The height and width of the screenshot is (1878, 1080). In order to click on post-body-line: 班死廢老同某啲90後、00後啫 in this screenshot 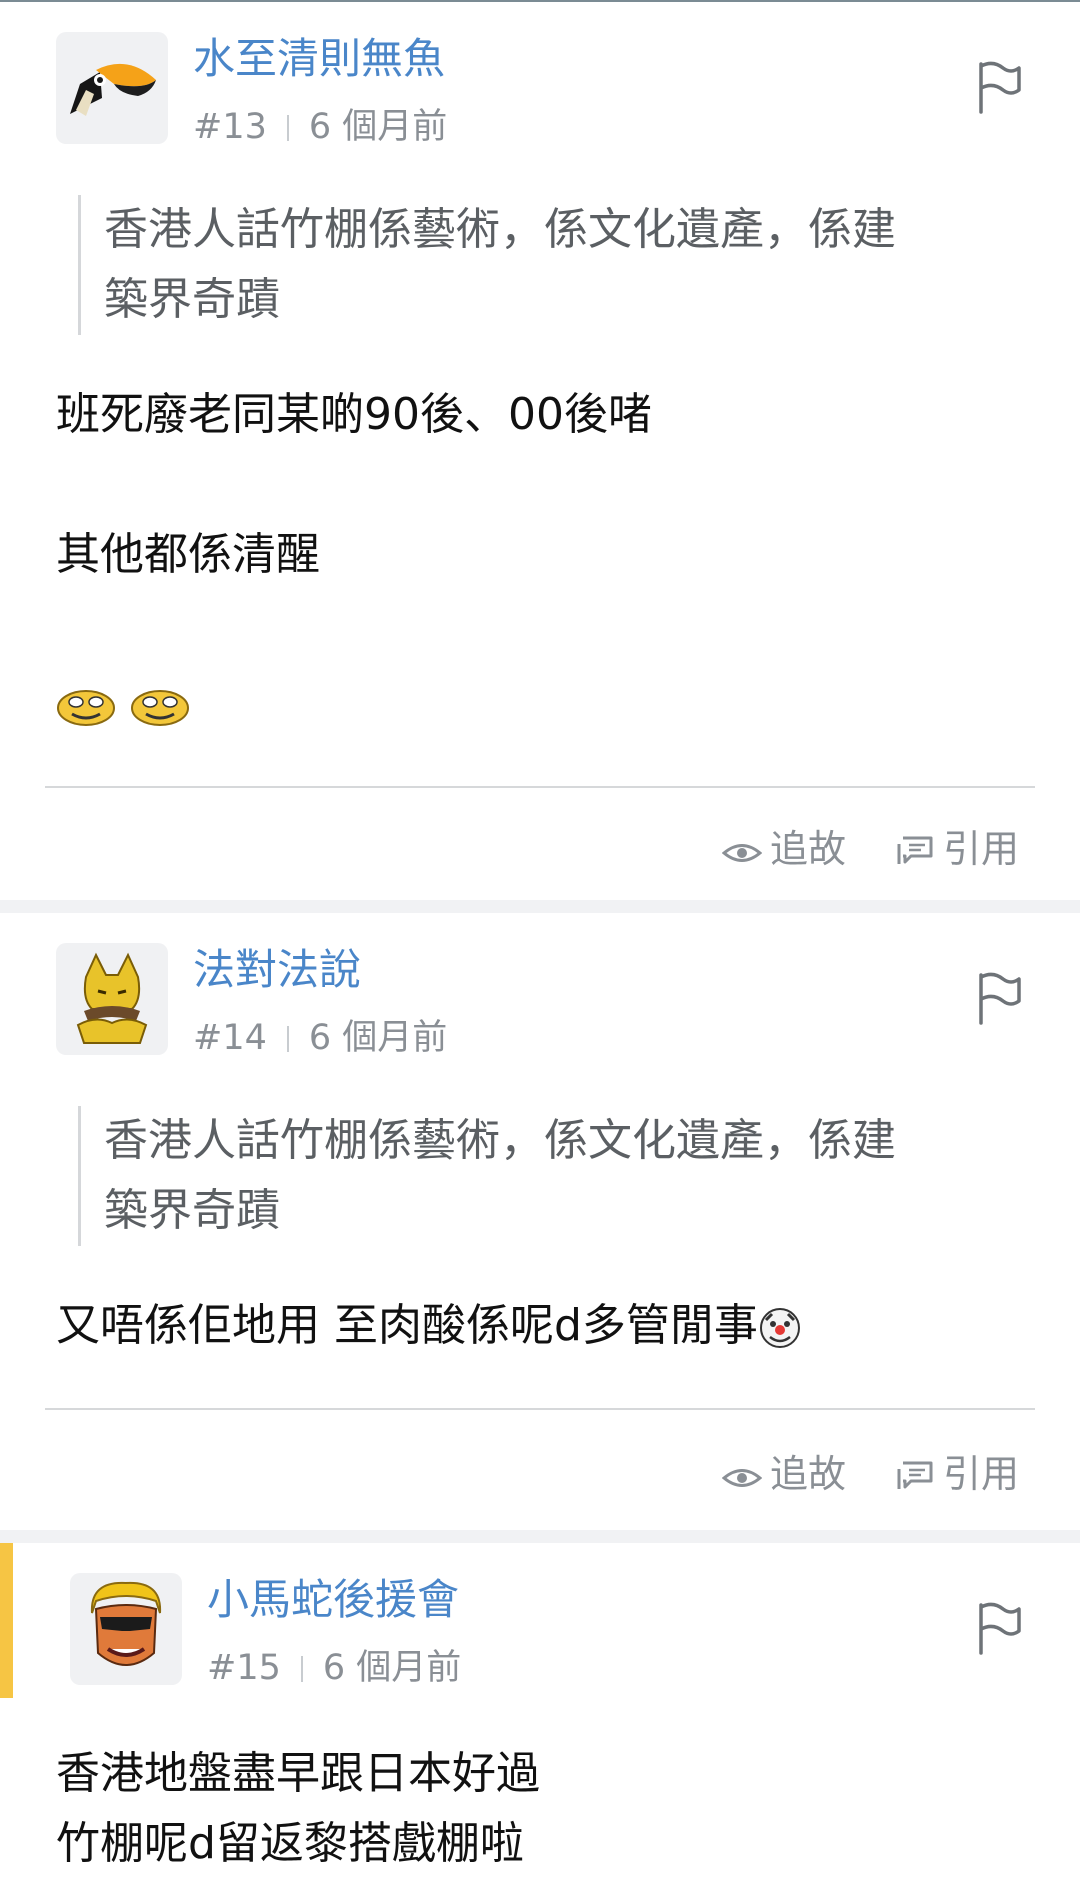, I will do `click(354, 414)`.